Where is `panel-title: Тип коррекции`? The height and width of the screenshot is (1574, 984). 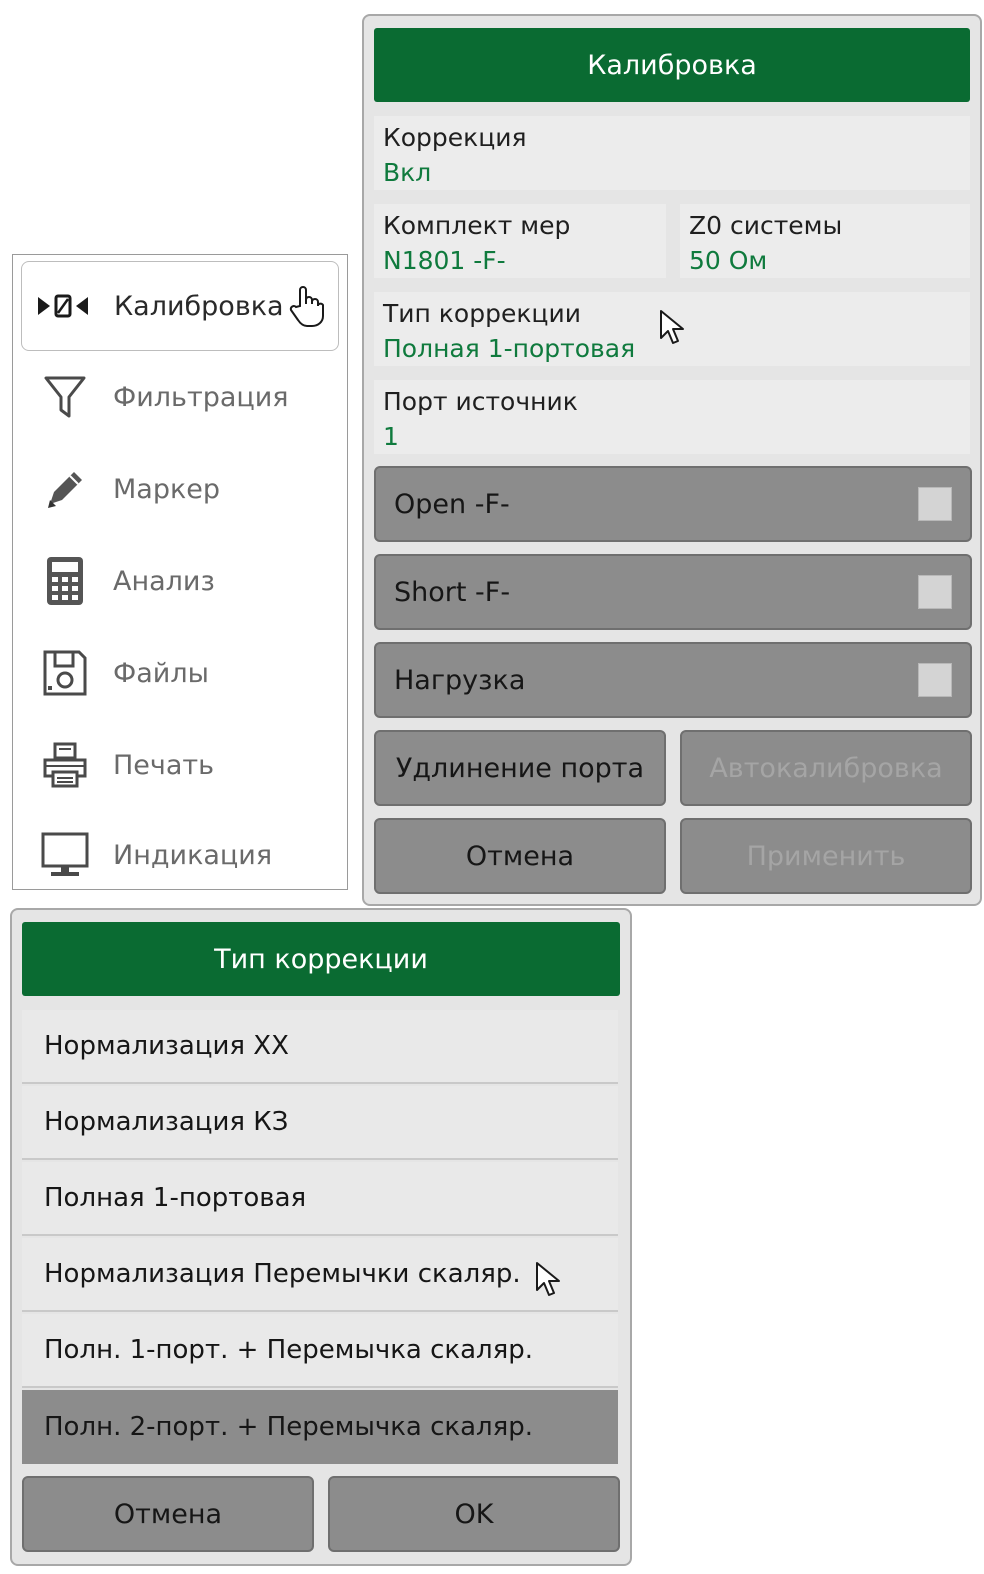
panel-title: Тип коррекции is located at coordinates (321, 959).